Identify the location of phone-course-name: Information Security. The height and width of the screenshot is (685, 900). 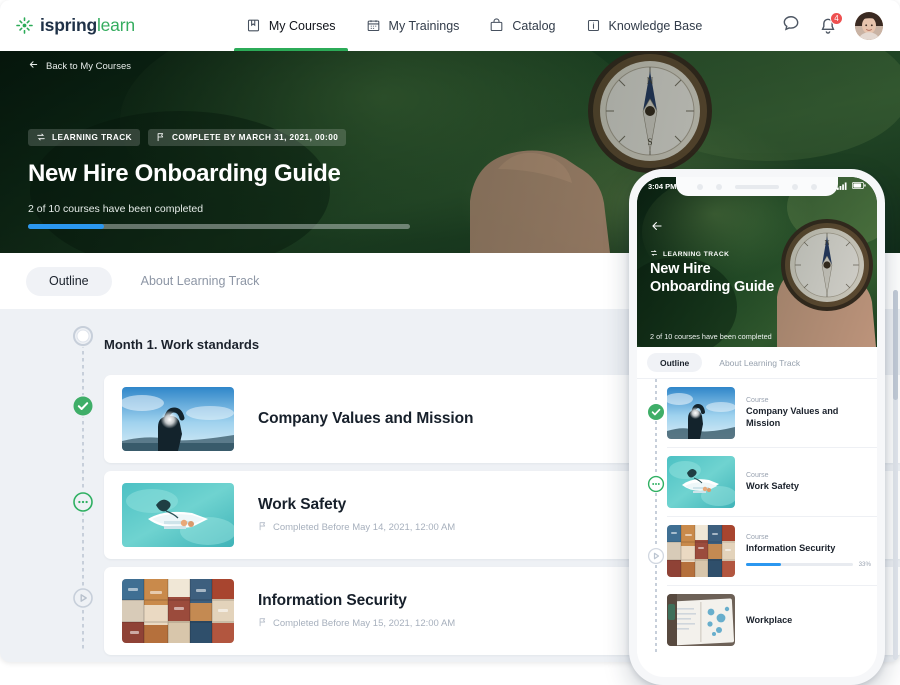
(791, 548).